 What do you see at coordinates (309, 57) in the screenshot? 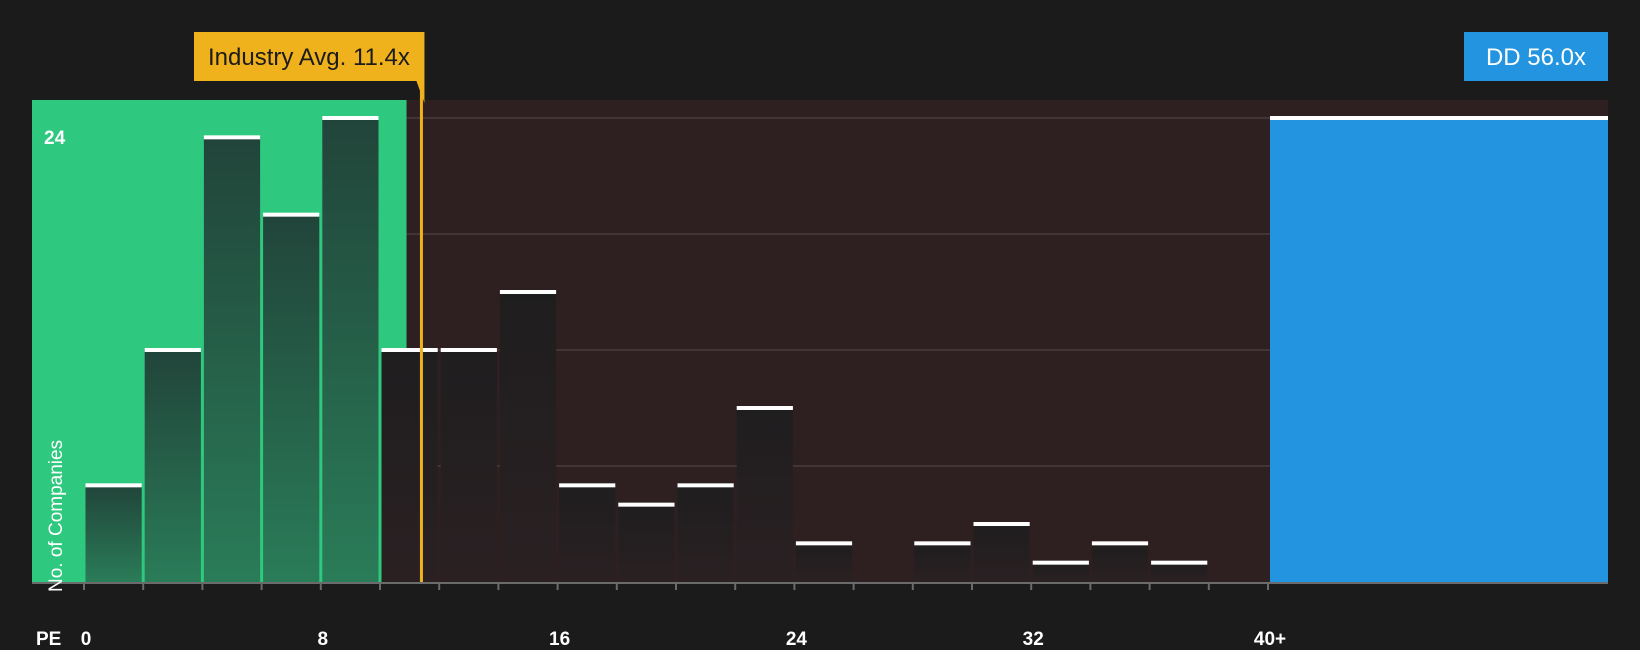
I see `industry-average-label: Industry Avg. 11.4x` at bounding box center [309, 57].